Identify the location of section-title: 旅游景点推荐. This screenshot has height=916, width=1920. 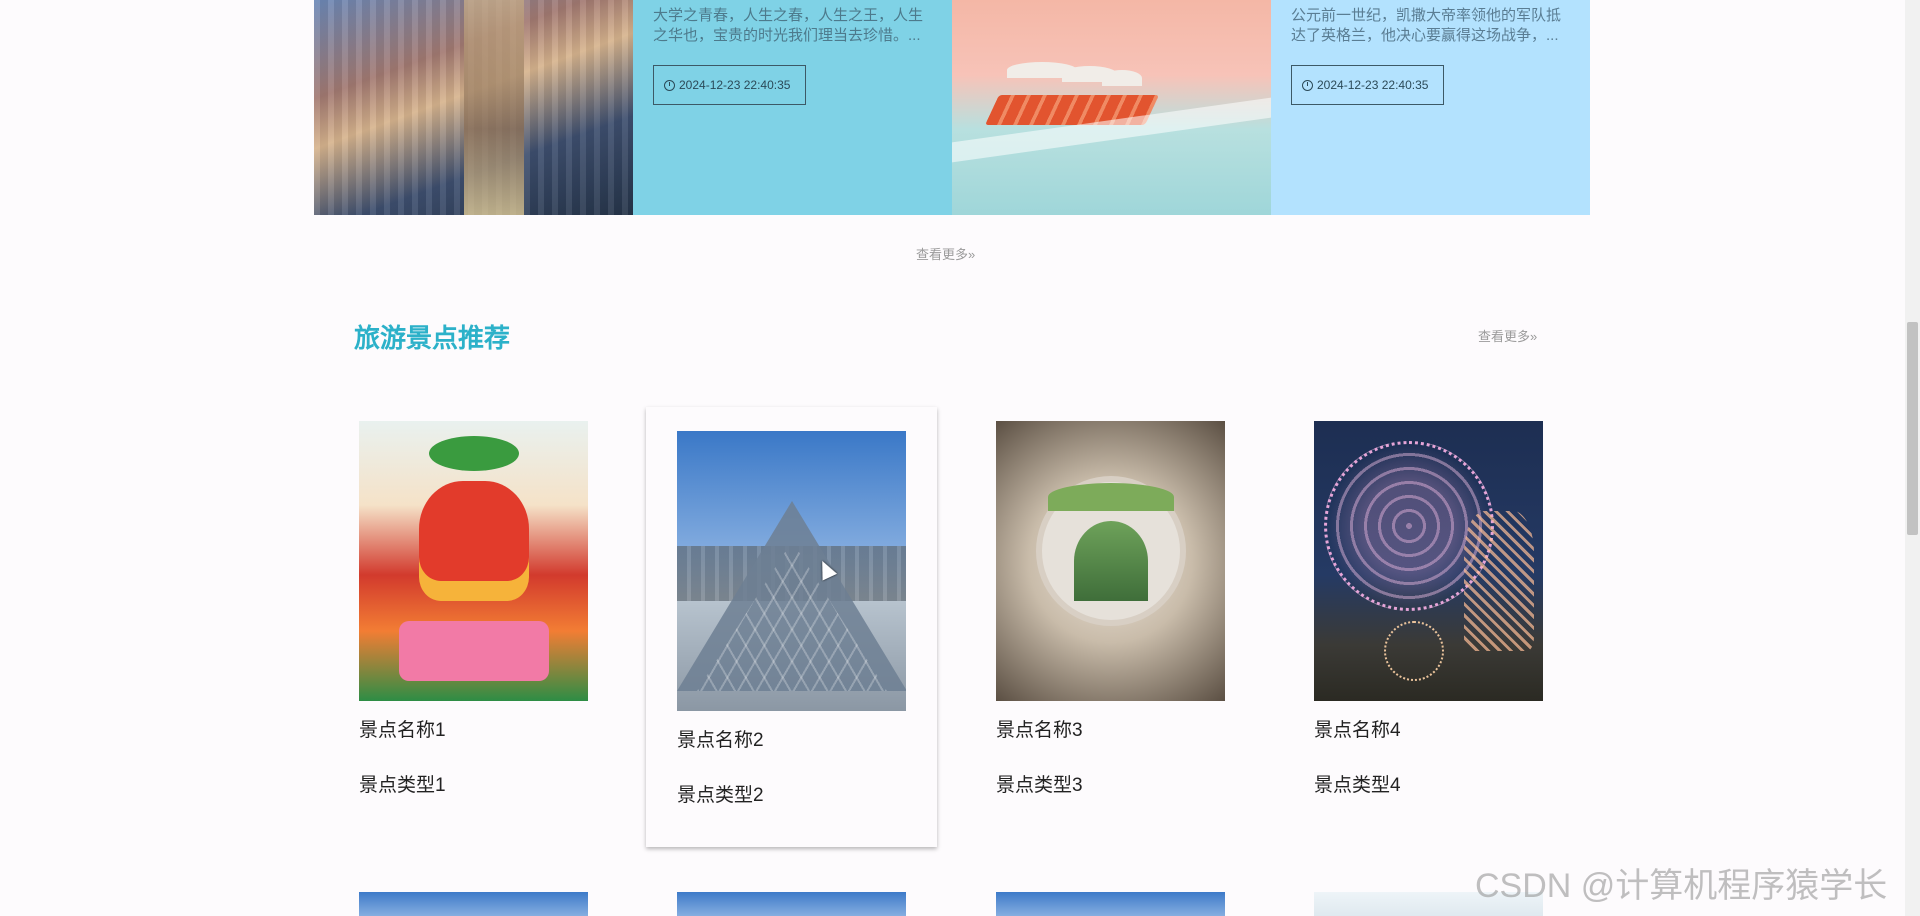
(432, 338).